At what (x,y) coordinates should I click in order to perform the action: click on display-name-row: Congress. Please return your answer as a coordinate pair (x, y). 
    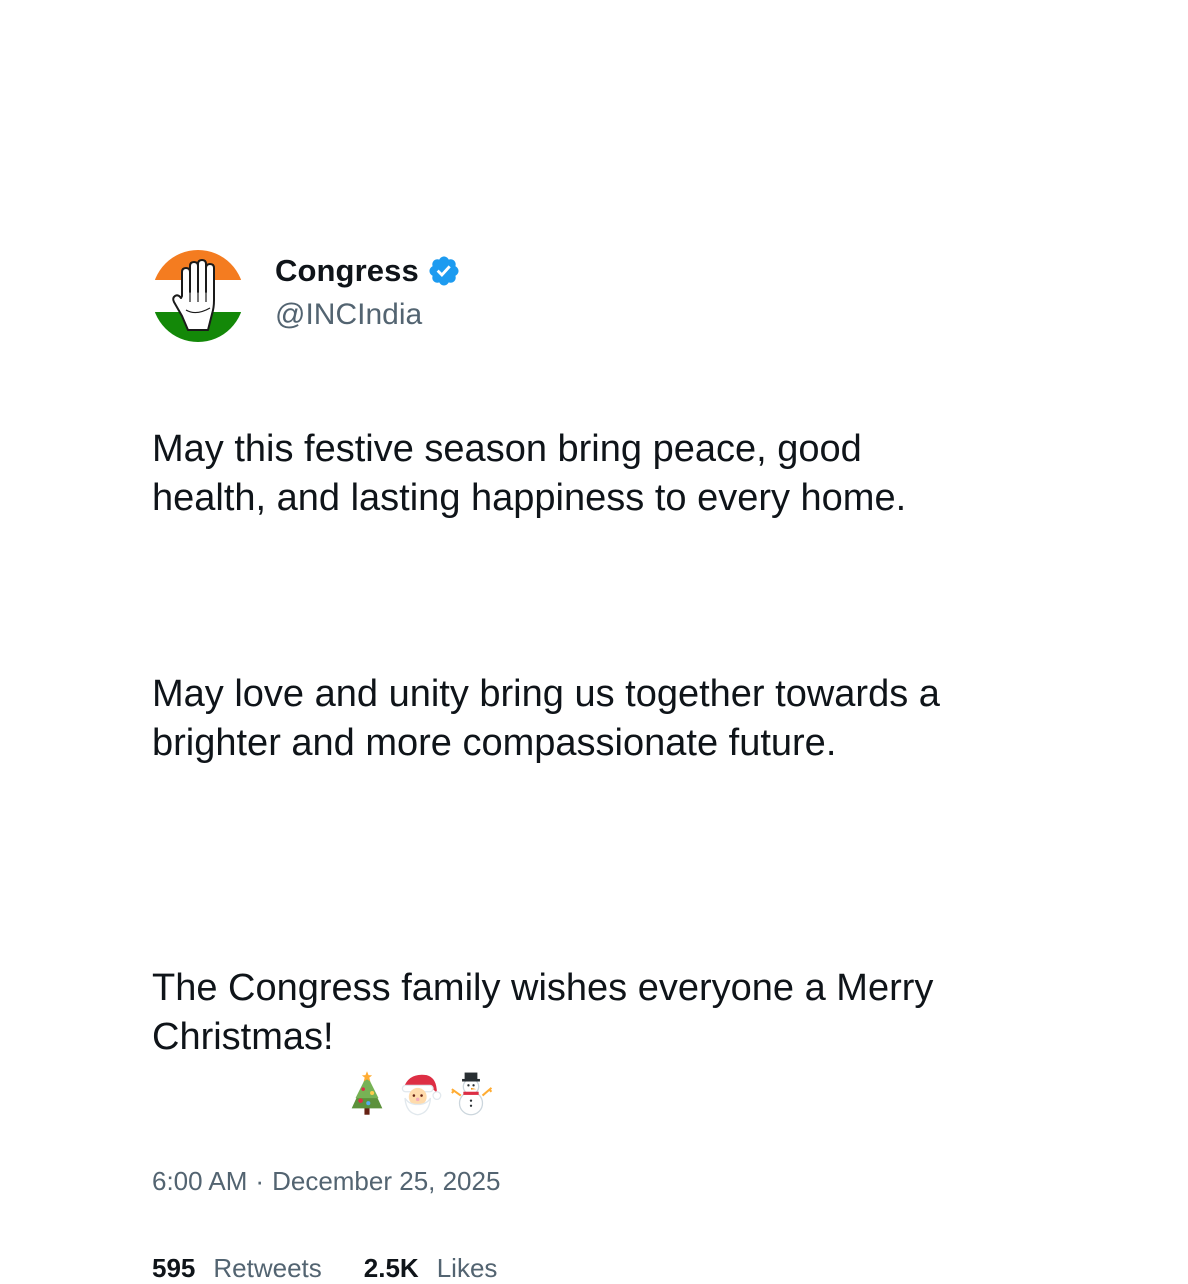
    Looking at the image, I should click on (368, 271).